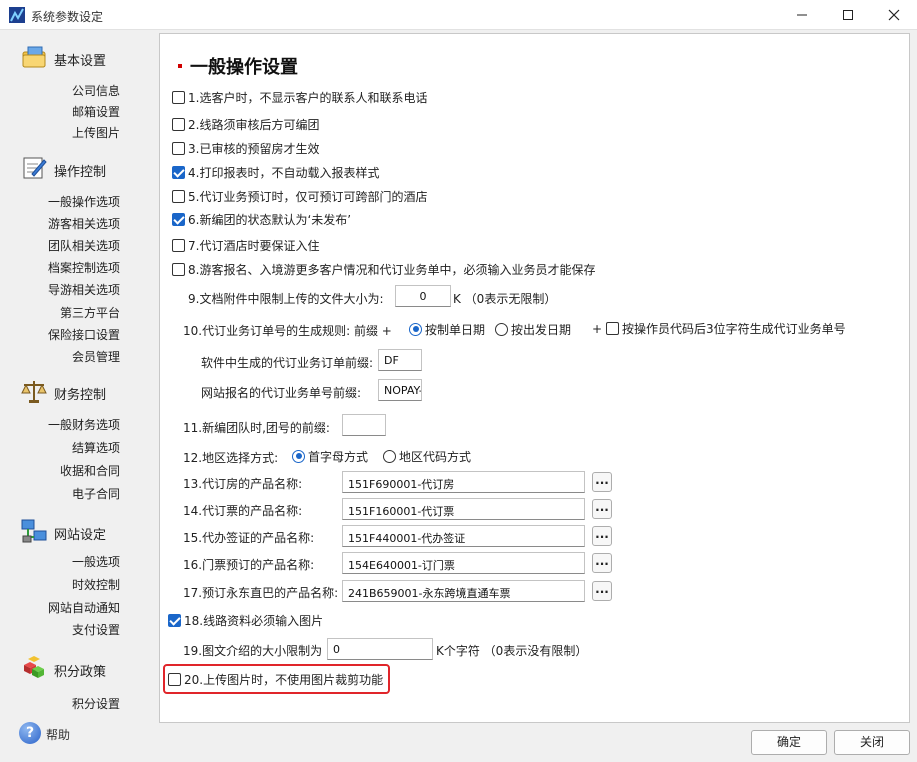  I want to click on option-2: 2.线路须审核后方可编团, so click(245, 124).